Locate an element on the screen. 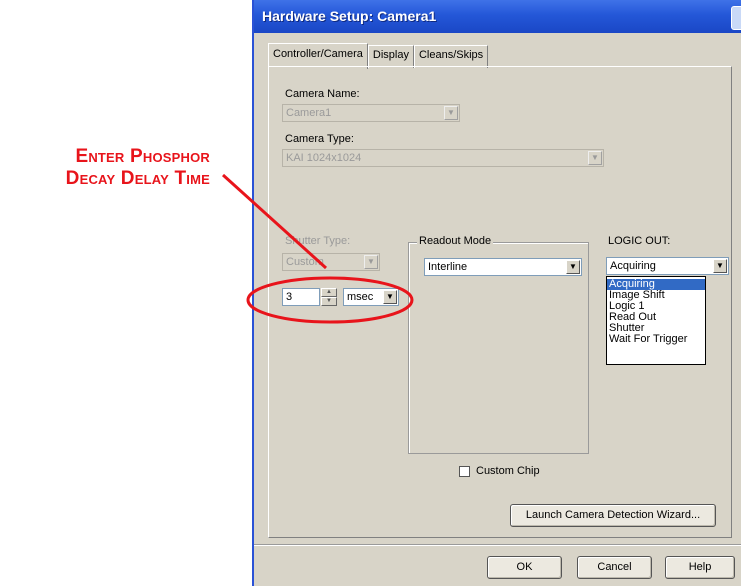 The width and height of the screenshot is (741, 586). camera-type-label: Camera Type: is located at coordinates (319, 139).